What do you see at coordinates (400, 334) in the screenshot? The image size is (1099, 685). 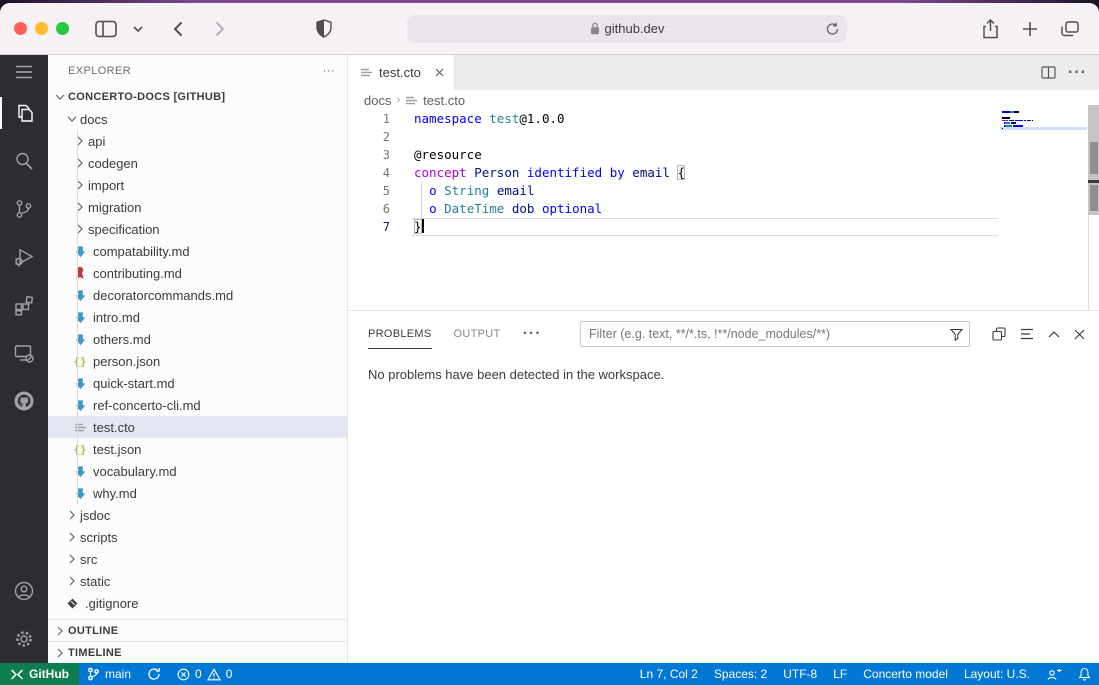 I see `tab-problems: PROBLEMS` at bounding box center [400, 334].